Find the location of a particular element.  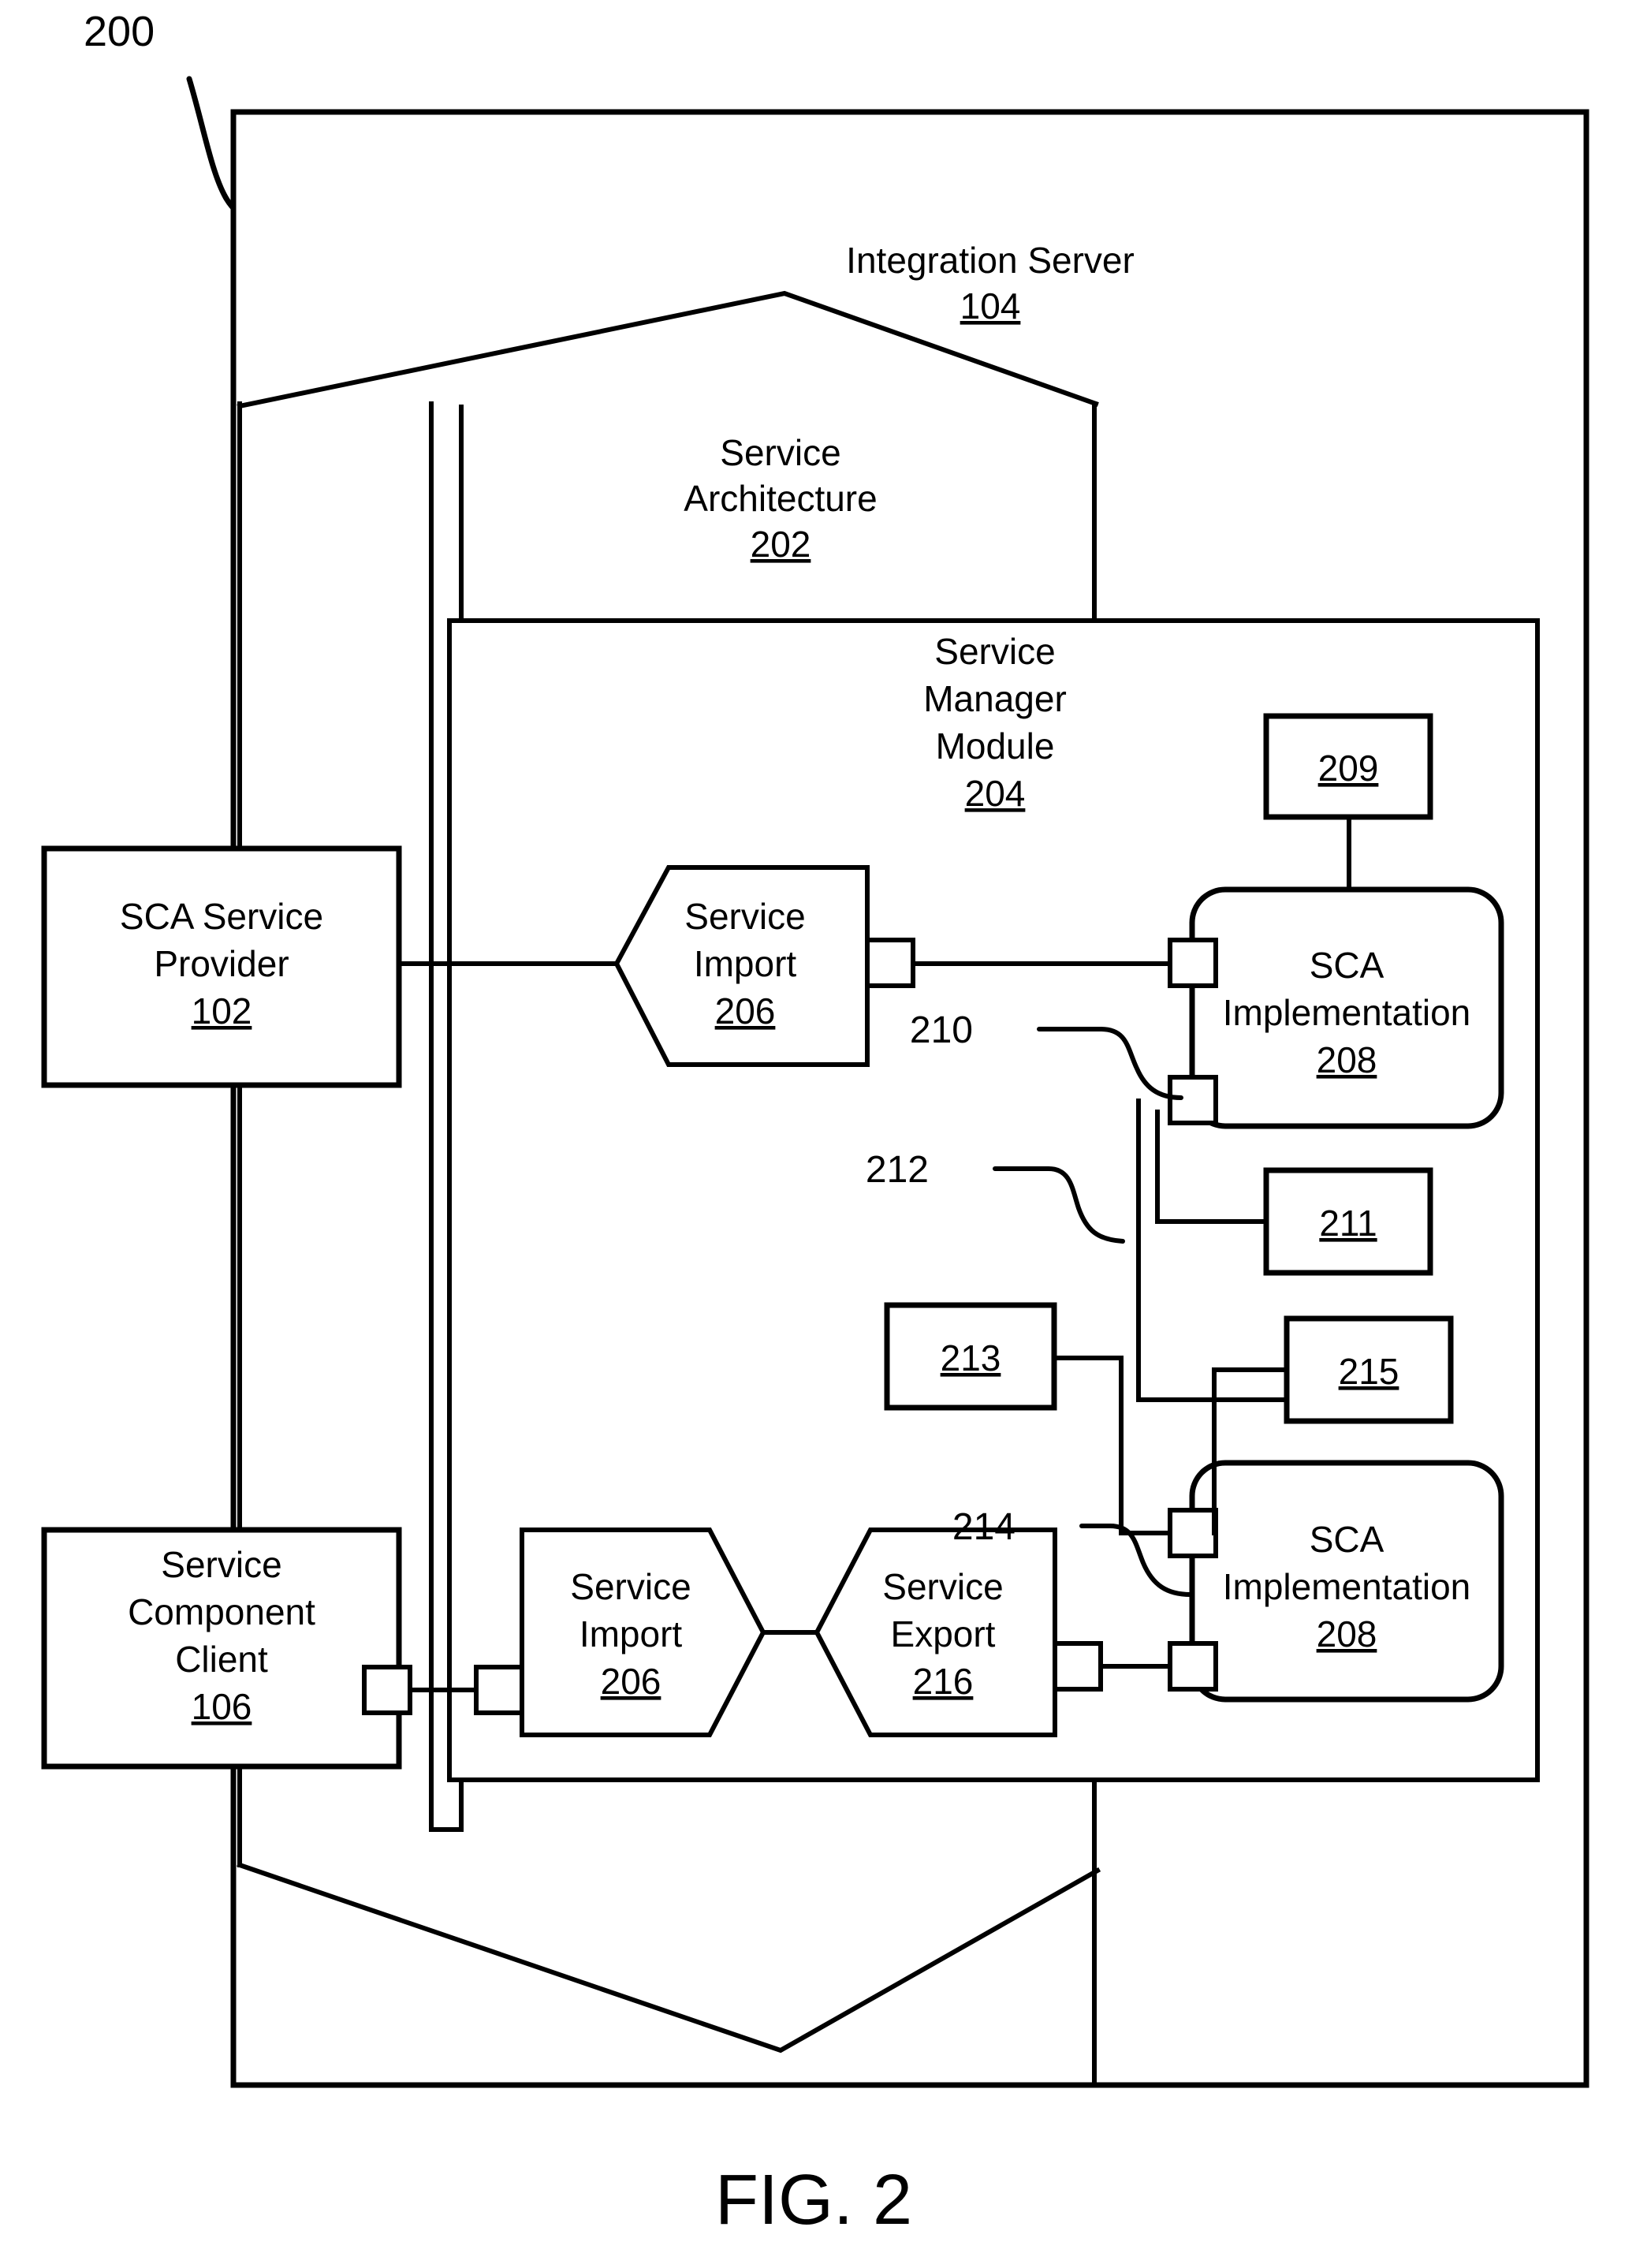

sca-implementation-top-ref: 208 is located at coordinates (1347, 1059).